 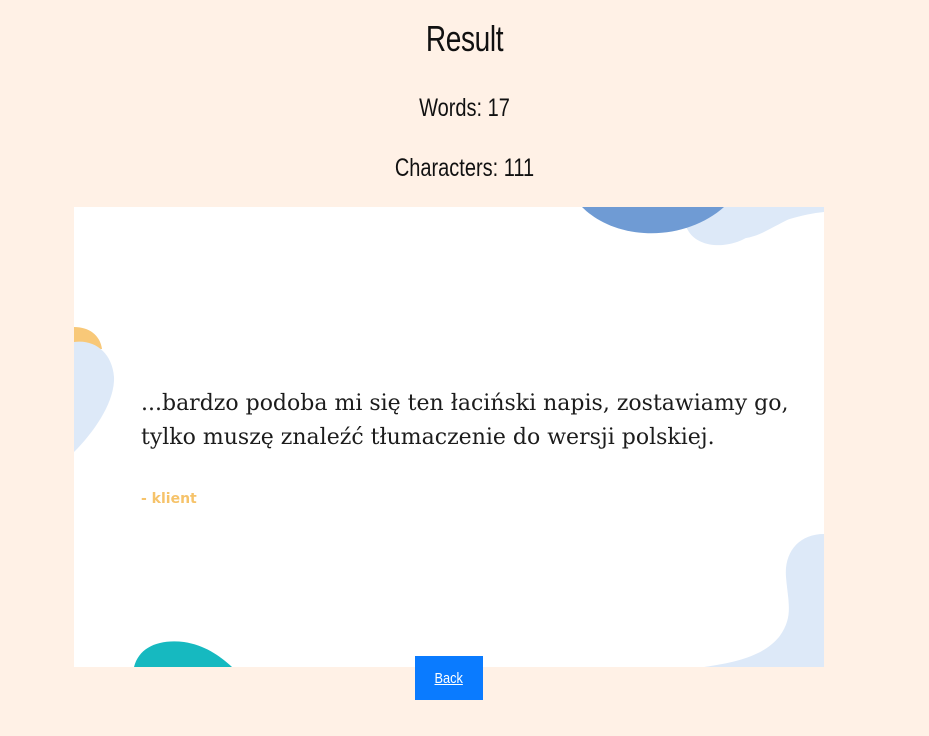 I want to click on back-button: Back, so click(x=449, y=678).